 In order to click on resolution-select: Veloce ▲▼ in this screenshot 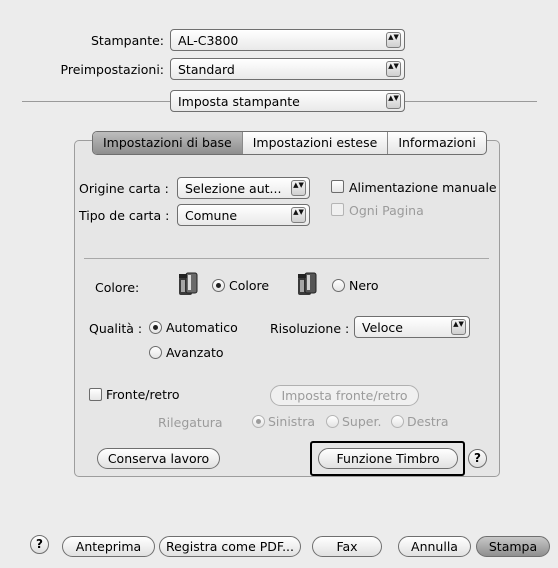, I will do `click(412, 327)`.